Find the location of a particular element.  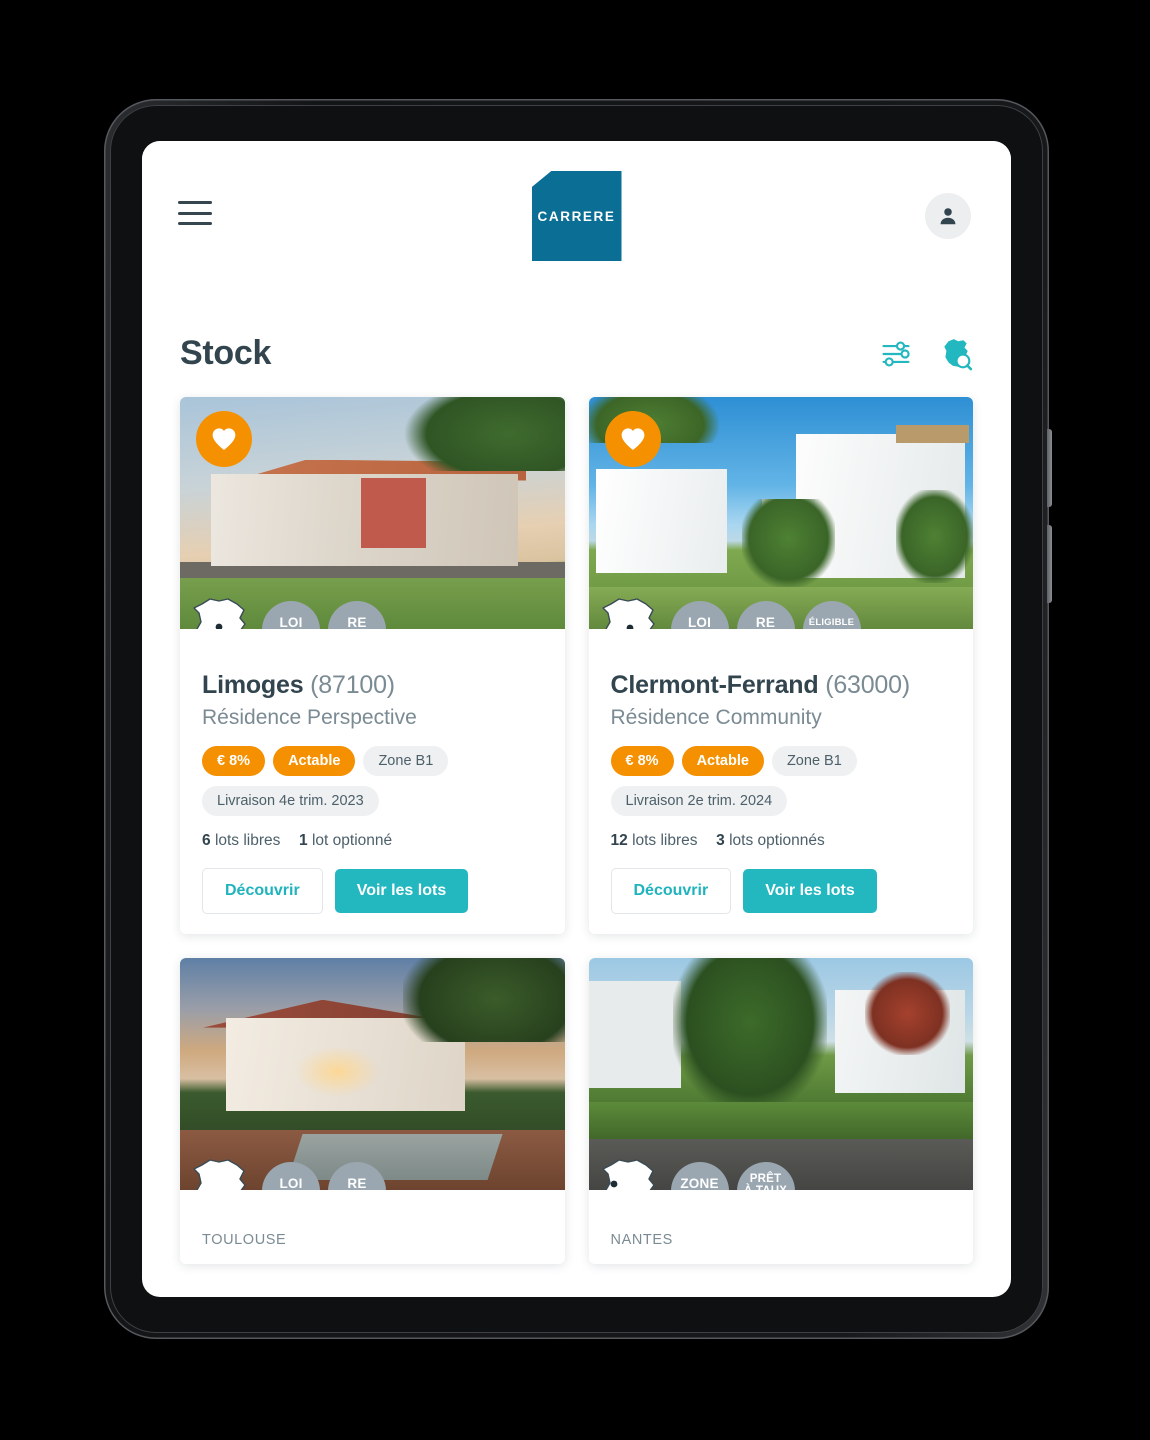

card-city-line: Clermont-Ferrand (63000) is located at coordinates (781, 685).